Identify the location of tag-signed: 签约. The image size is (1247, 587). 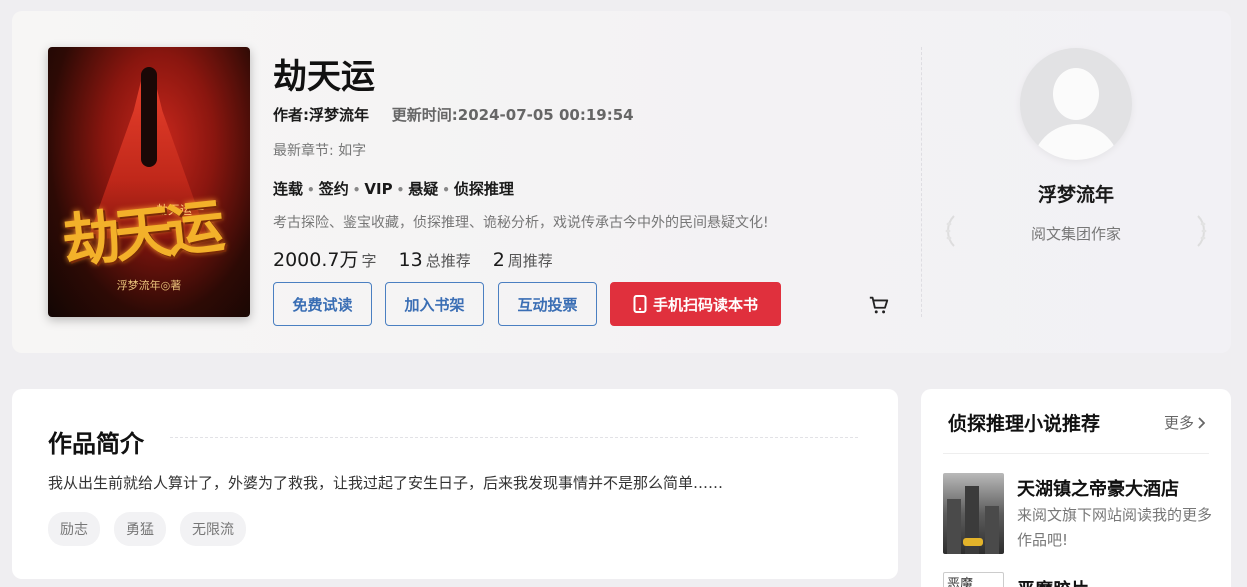
(333, 189).